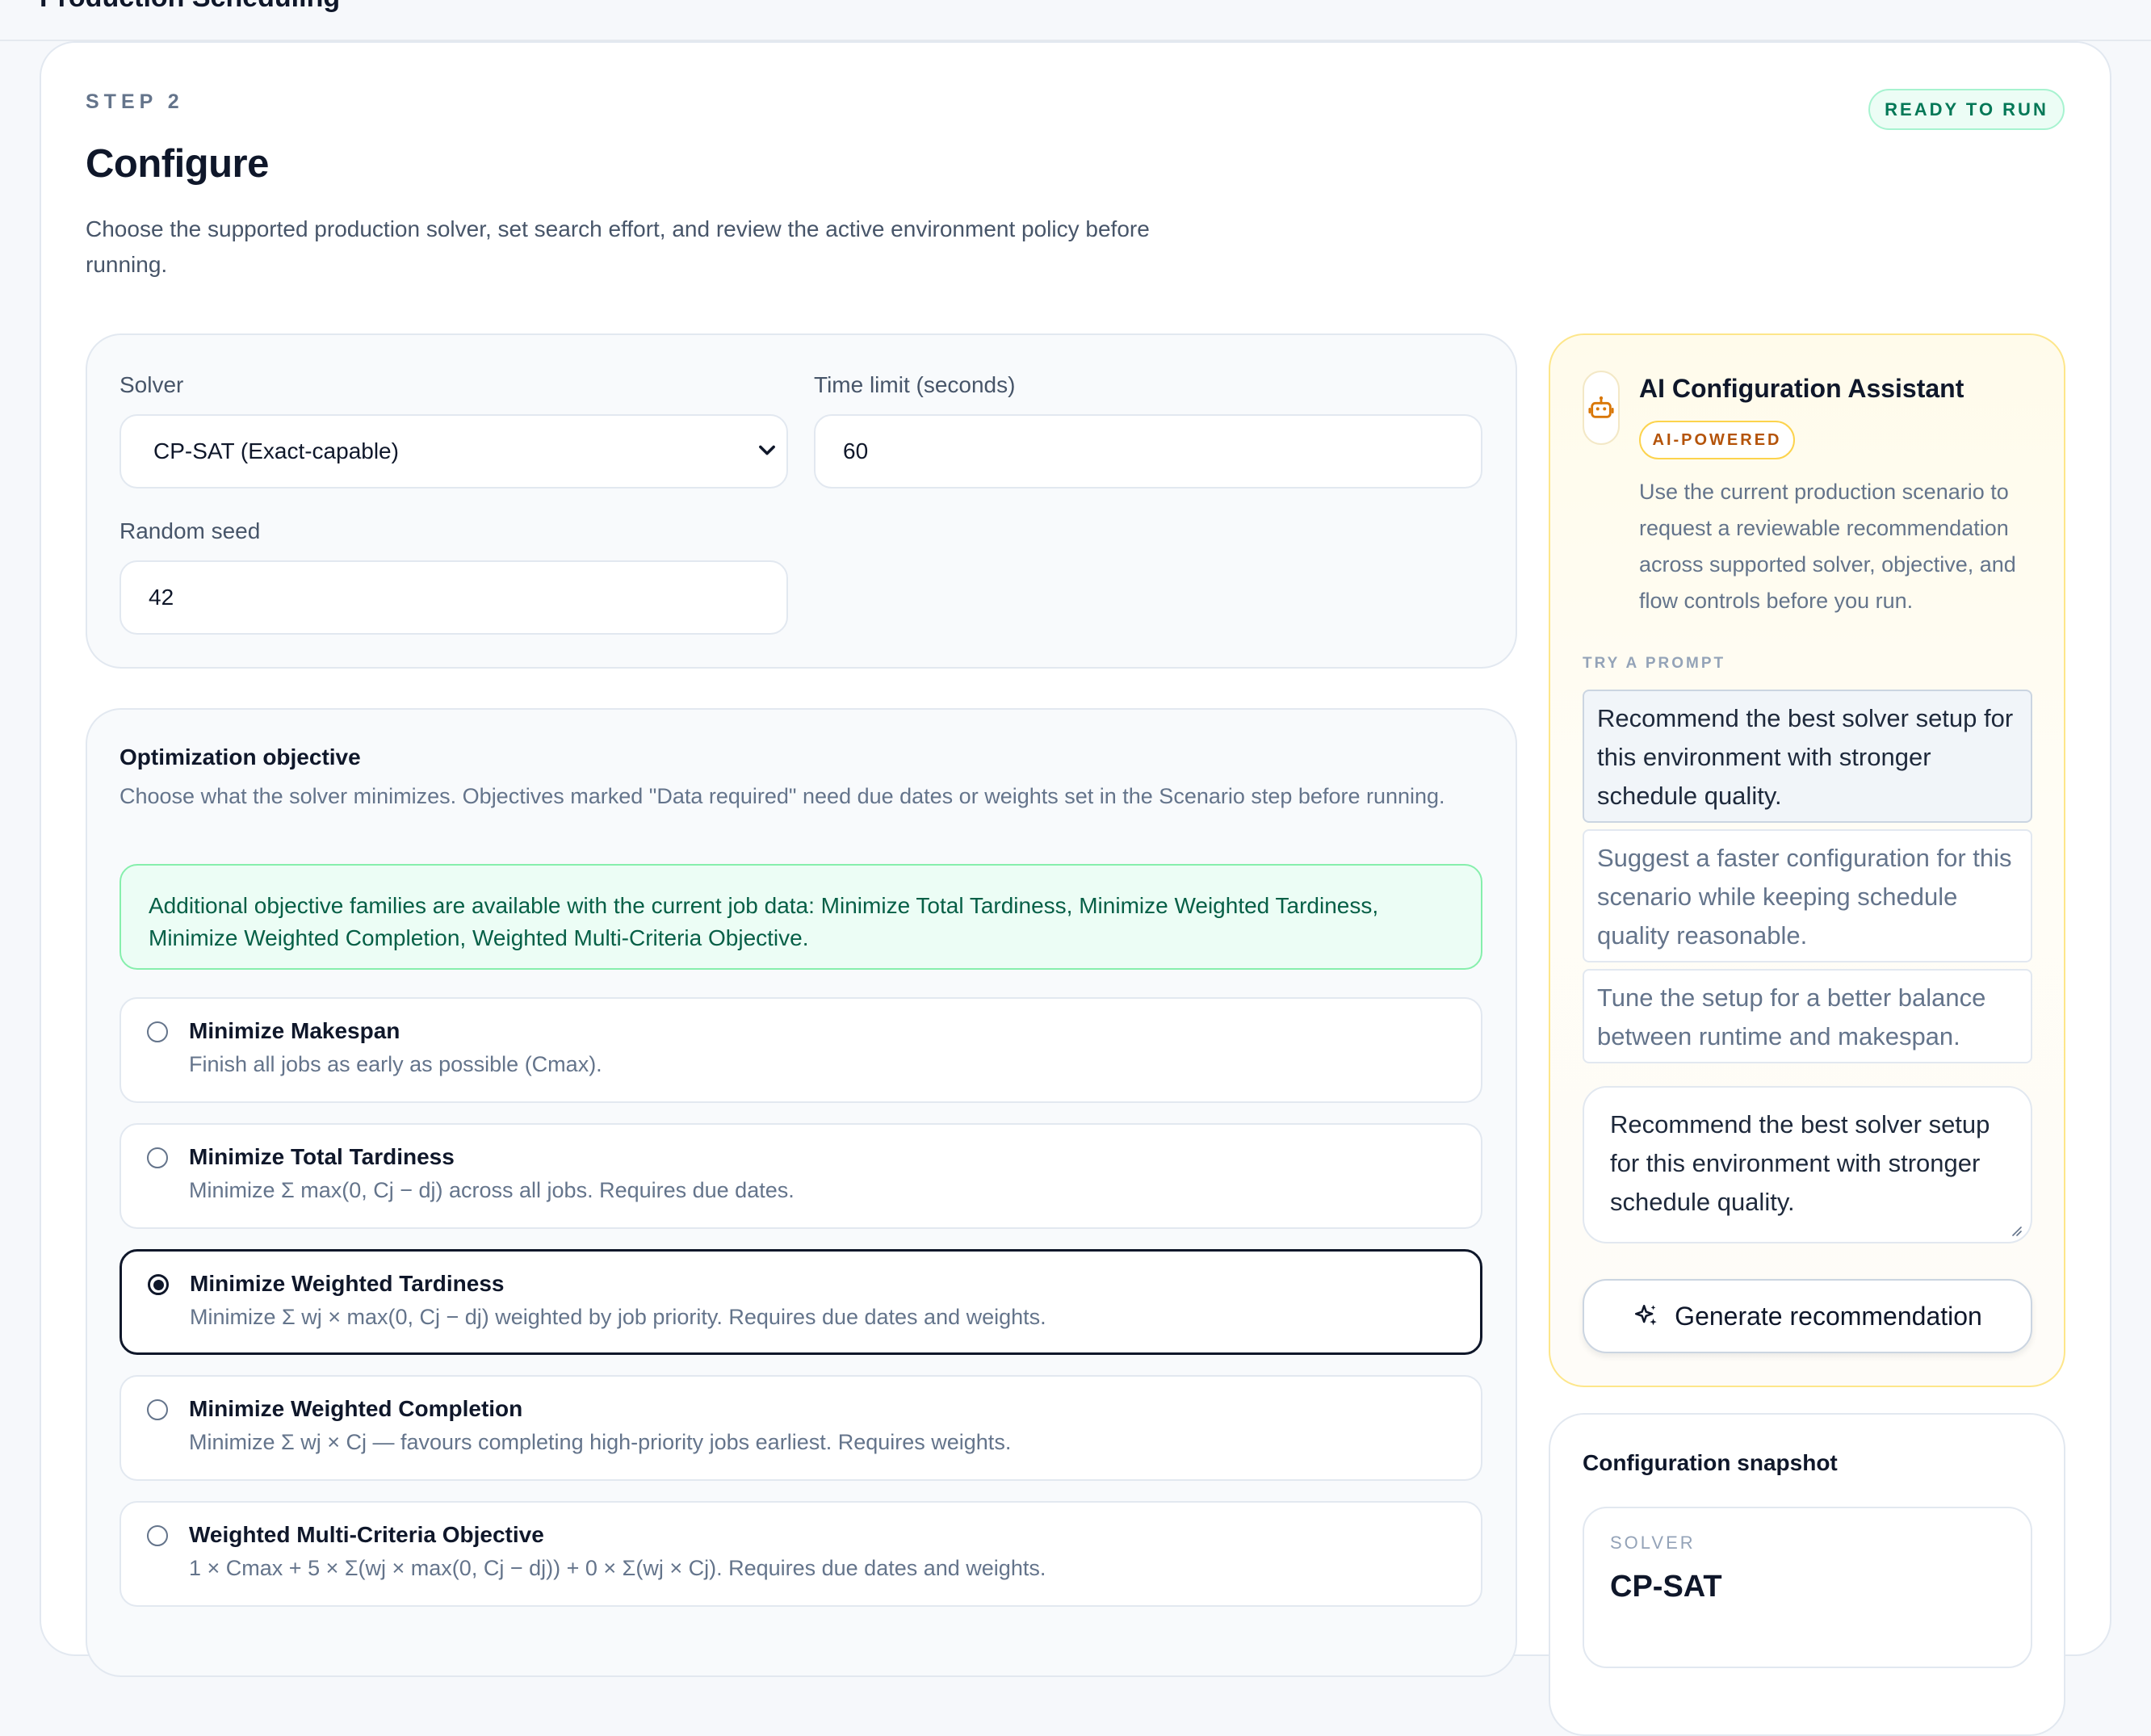 This screenshot has width=2151, height=1736. I want to click on option-title: Minimize Weighted Completion, so click(356, 1408).